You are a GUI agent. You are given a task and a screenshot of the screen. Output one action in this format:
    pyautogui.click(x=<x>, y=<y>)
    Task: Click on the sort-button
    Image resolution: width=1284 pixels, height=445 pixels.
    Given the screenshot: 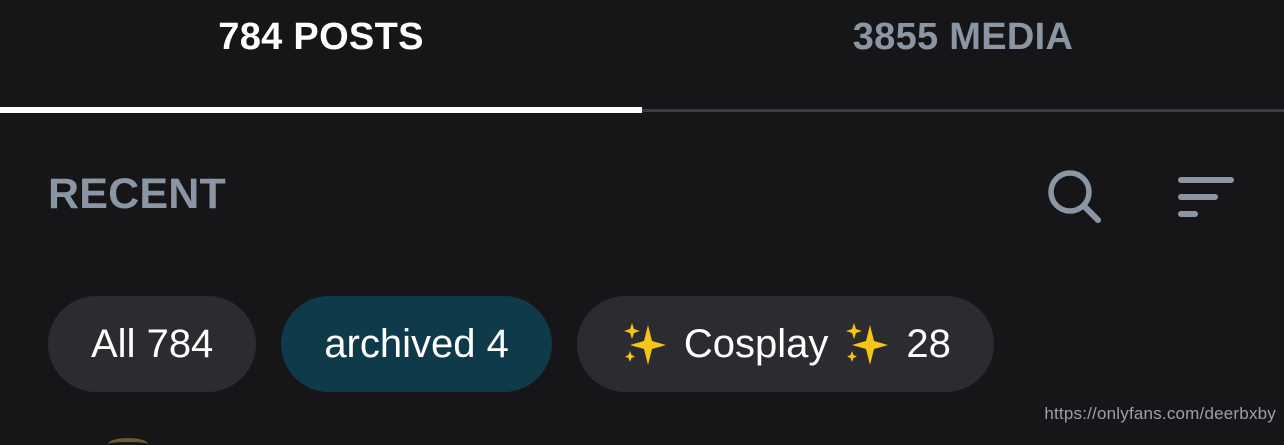 What is the action you would take?
    pyautogui.click(x=1206, y=197)
    